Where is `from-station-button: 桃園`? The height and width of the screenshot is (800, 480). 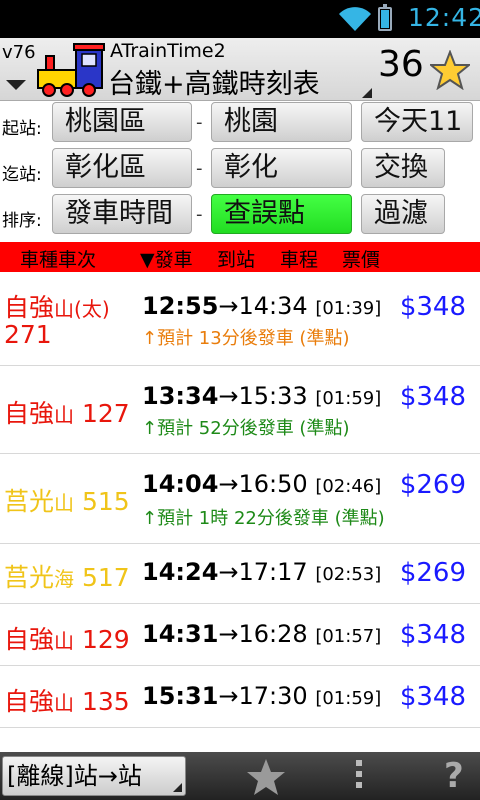
from-station-button: 桃園 is located at coordinates (281, 122).